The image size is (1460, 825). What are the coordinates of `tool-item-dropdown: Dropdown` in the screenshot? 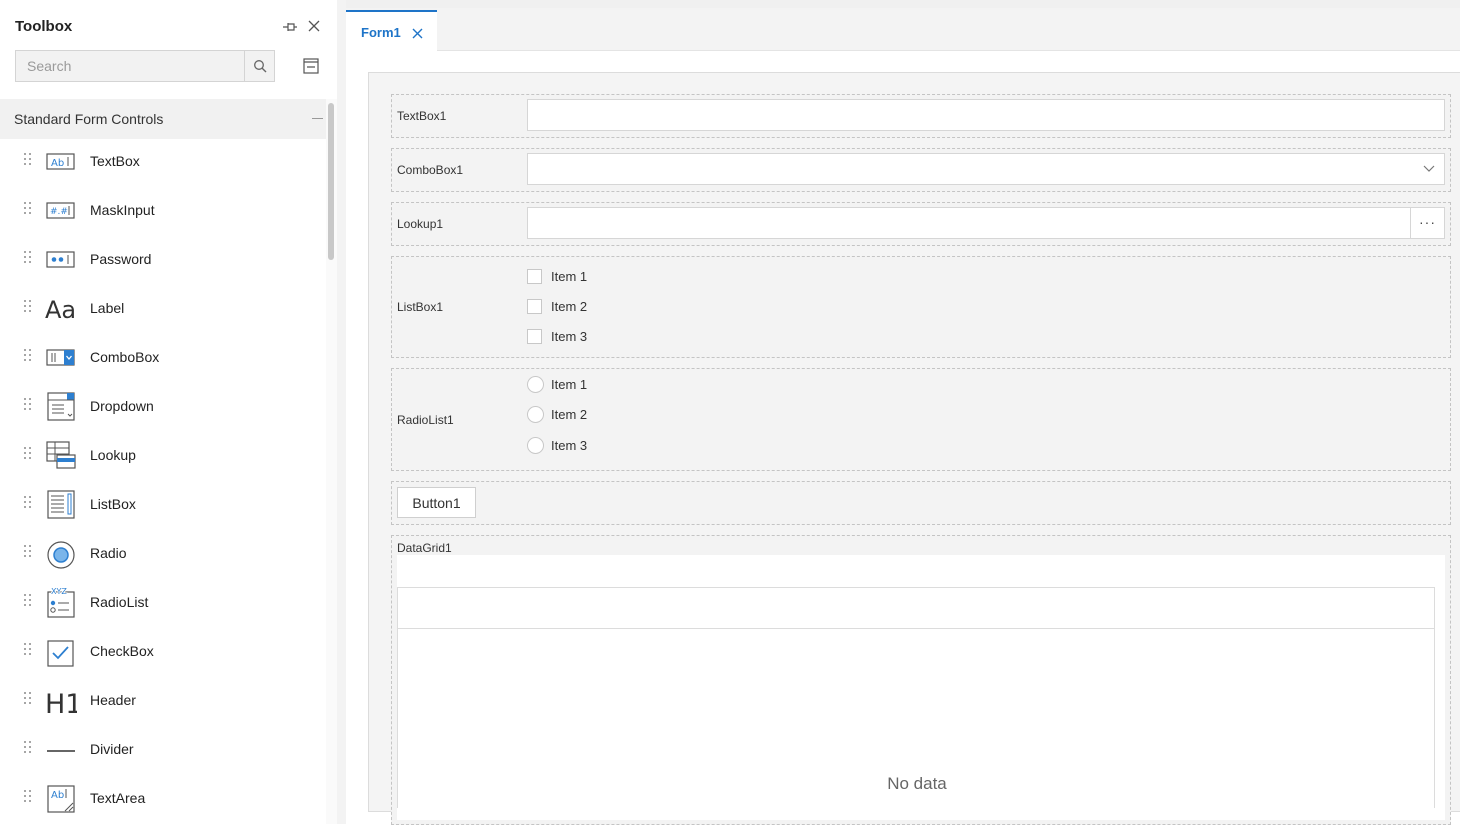 It's located at (163, 408).